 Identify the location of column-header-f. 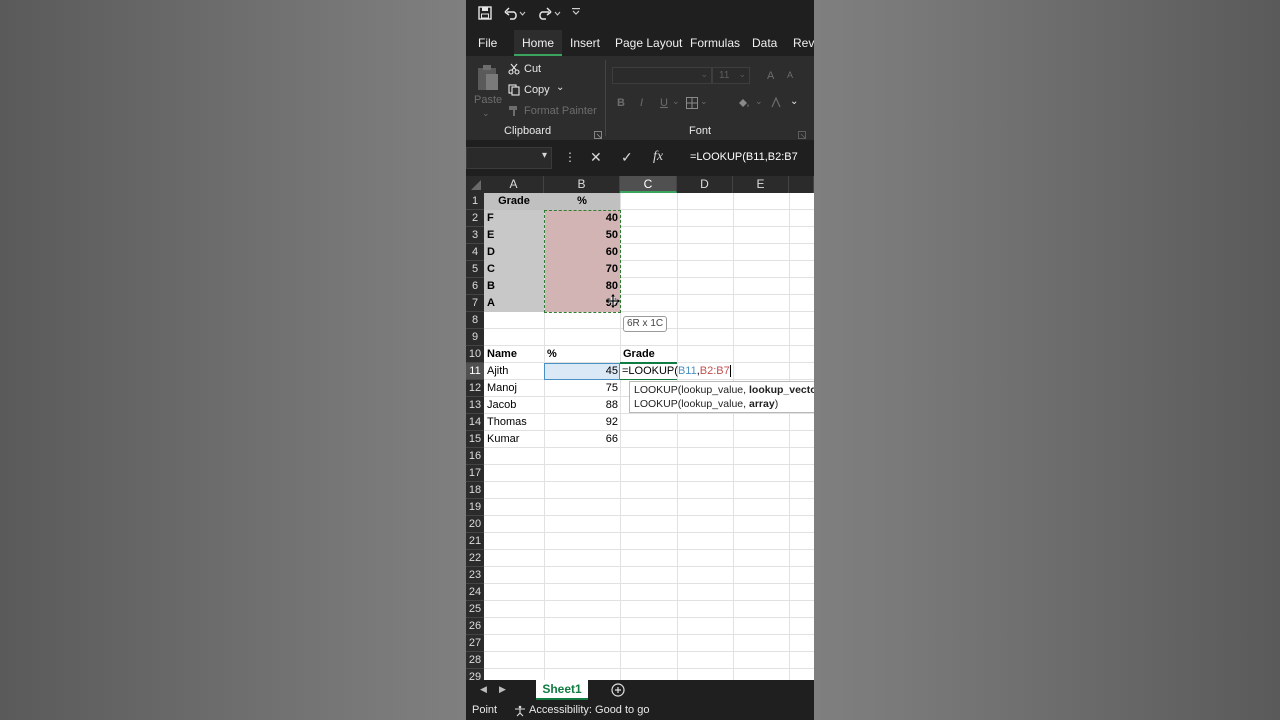
(801, 184).